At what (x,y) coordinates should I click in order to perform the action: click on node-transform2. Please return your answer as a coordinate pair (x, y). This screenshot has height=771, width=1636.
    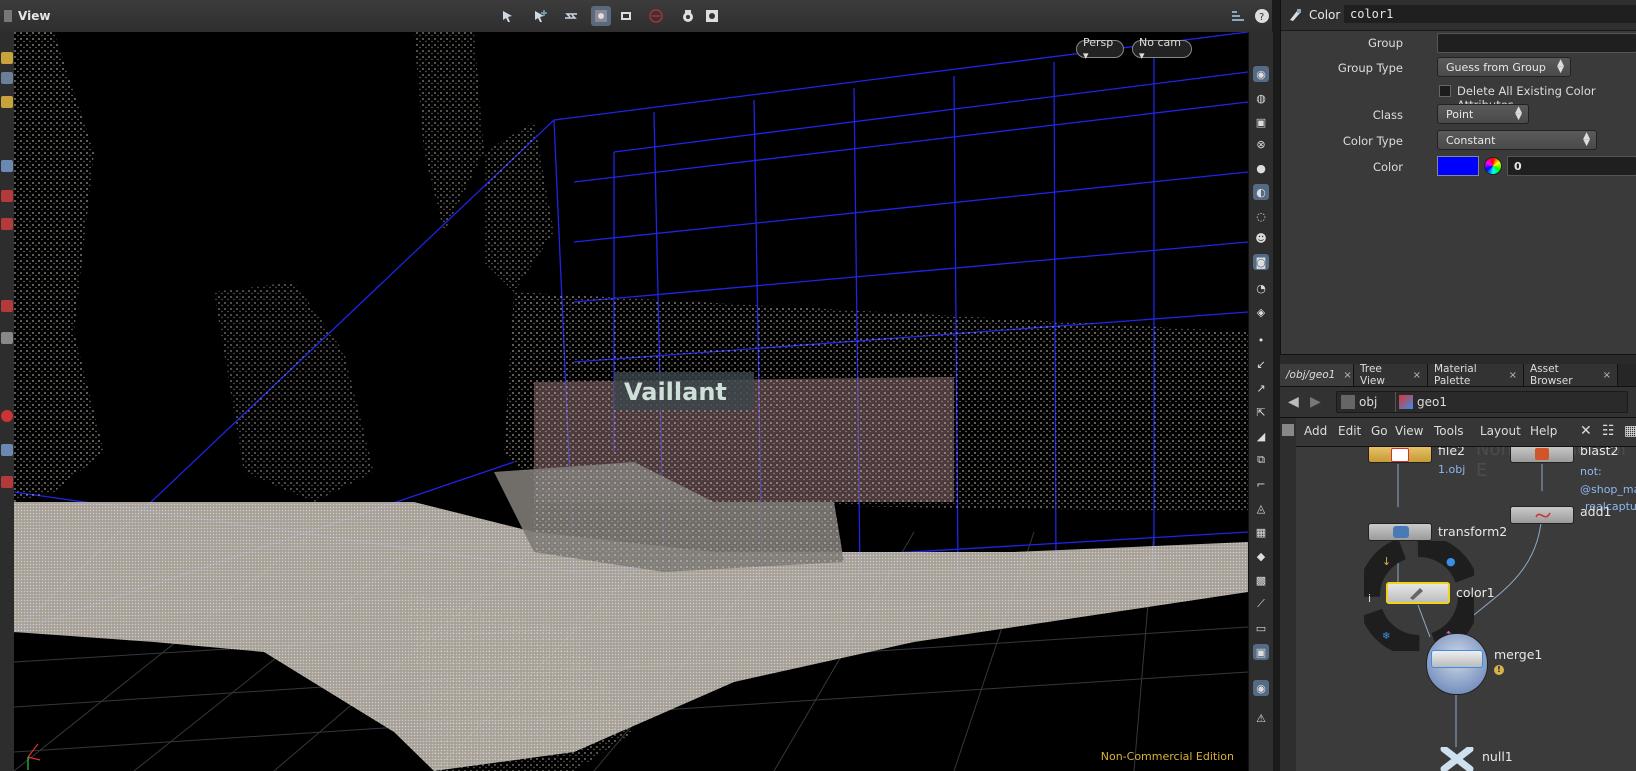
    Looking at the image, I should click on (1400, 532).